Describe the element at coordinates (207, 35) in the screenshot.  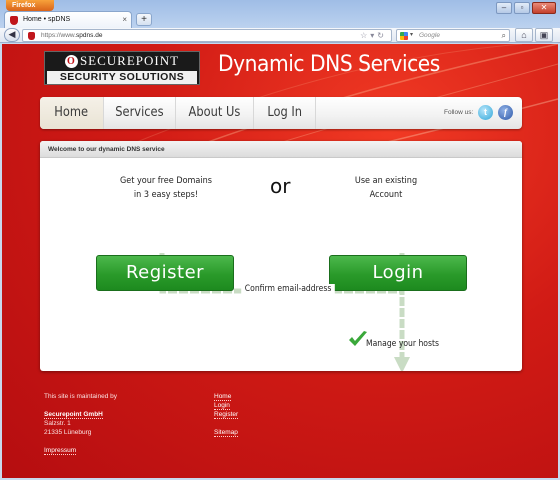
I see `address-bar: https://www.spdns.de ☆▾↻` at that location.